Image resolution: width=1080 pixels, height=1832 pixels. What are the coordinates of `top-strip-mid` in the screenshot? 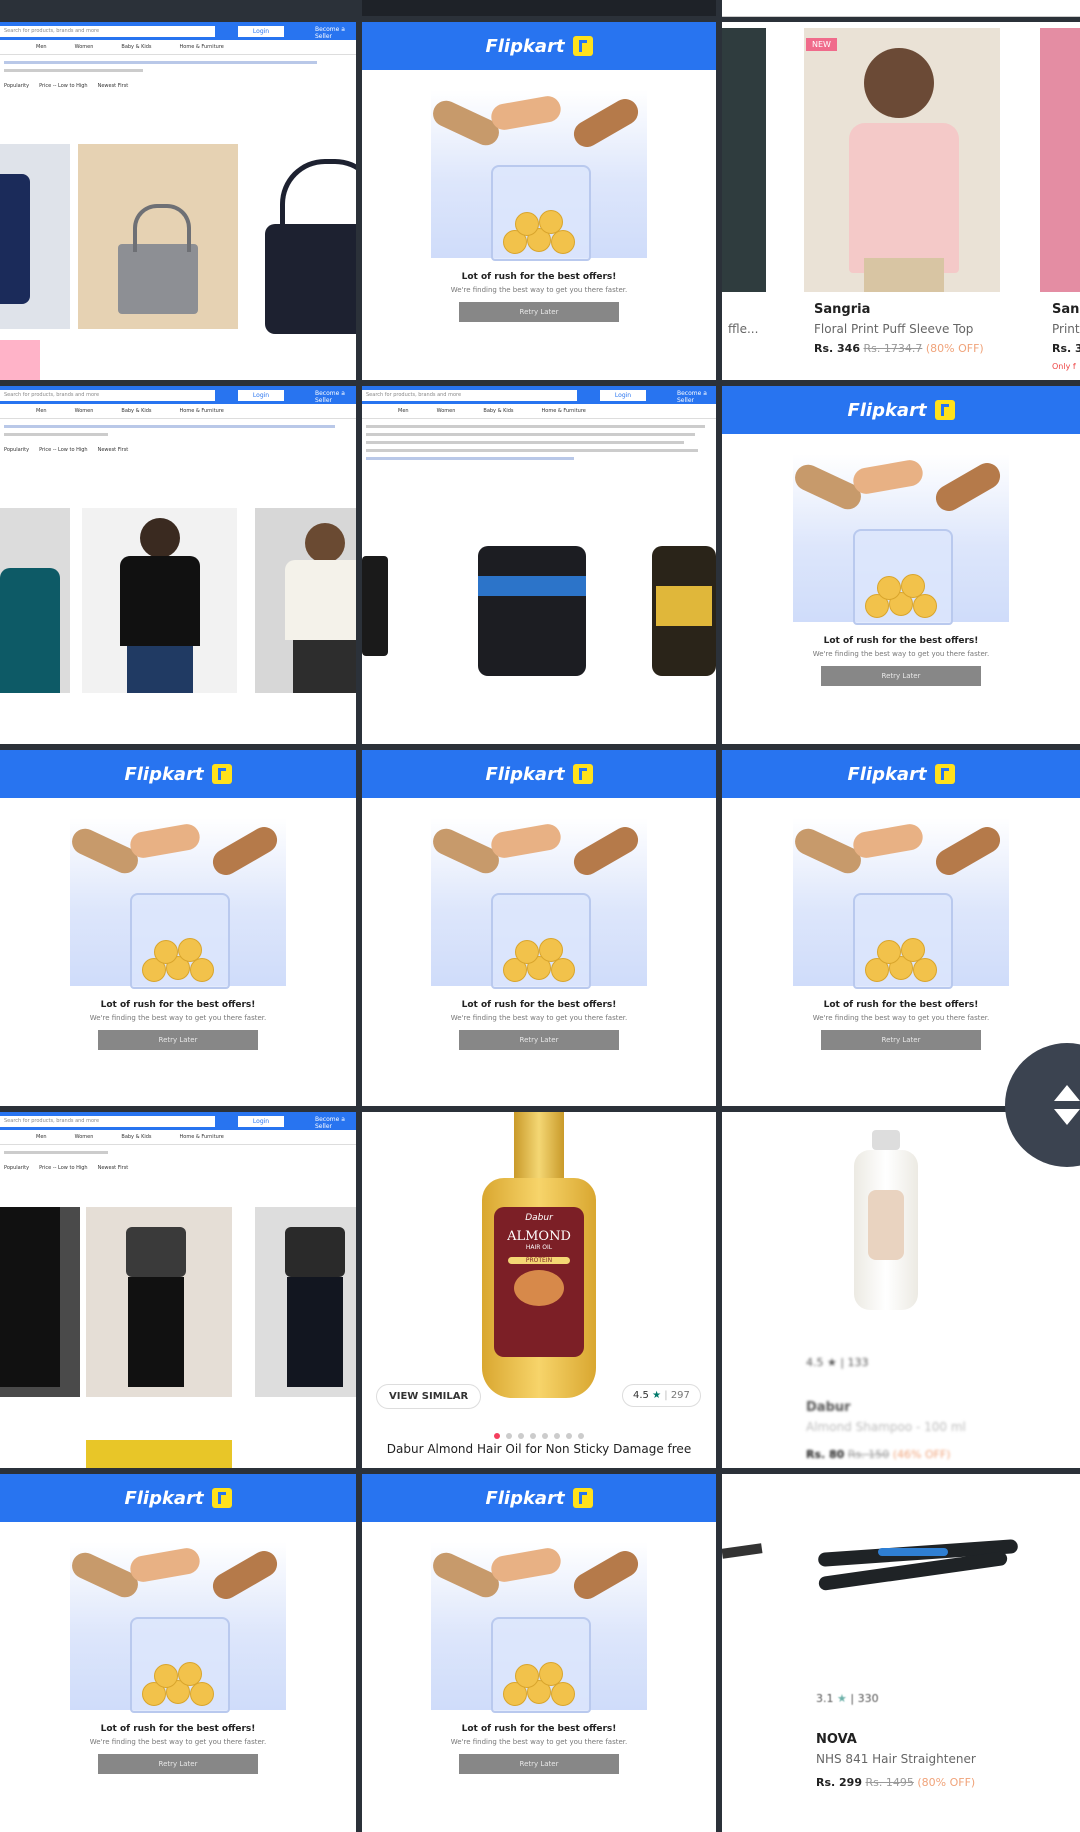 It's located at (539, 8).